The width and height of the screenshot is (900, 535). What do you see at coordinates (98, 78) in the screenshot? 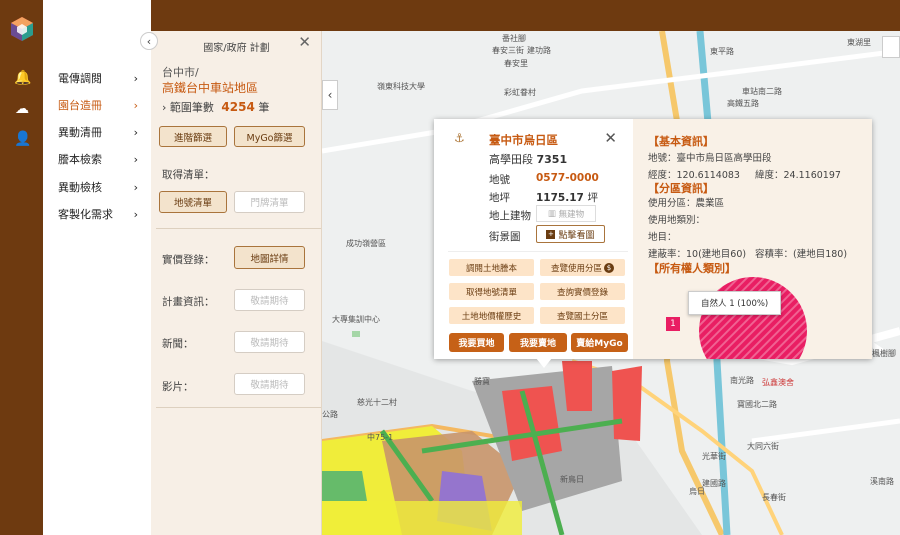
I see `menu-item-transmission: 電傳調閱 ›` at bounding box center [98, 78].